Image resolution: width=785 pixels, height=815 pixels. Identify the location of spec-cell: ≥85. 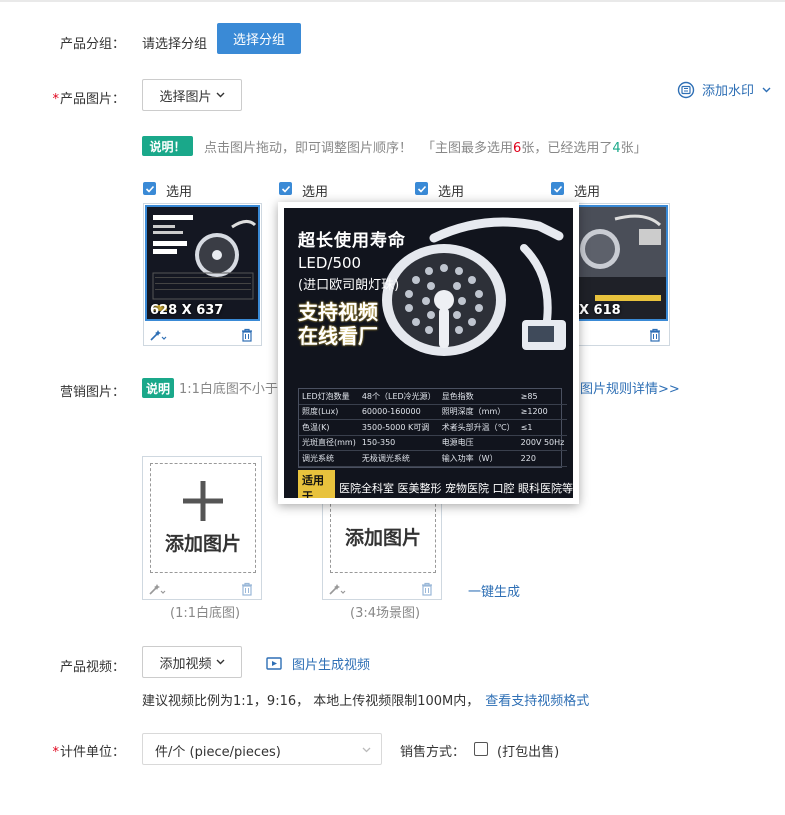
(542, 397).